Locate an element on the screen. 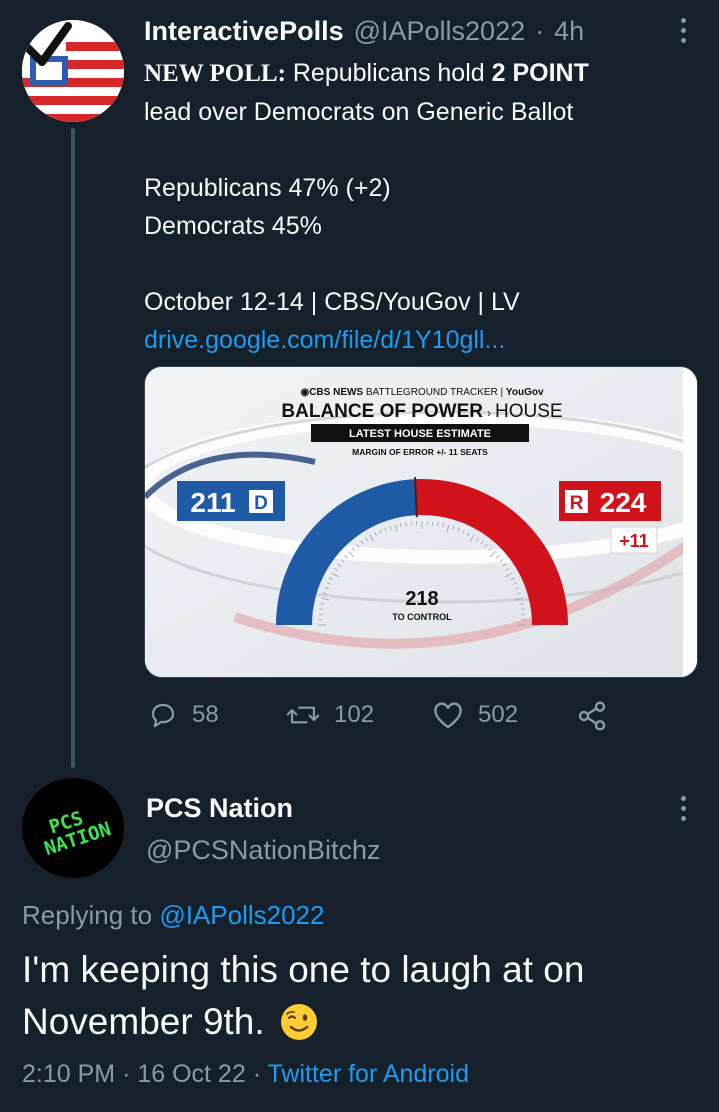  replying-label: Replying to is located at coordinates (91, 915).